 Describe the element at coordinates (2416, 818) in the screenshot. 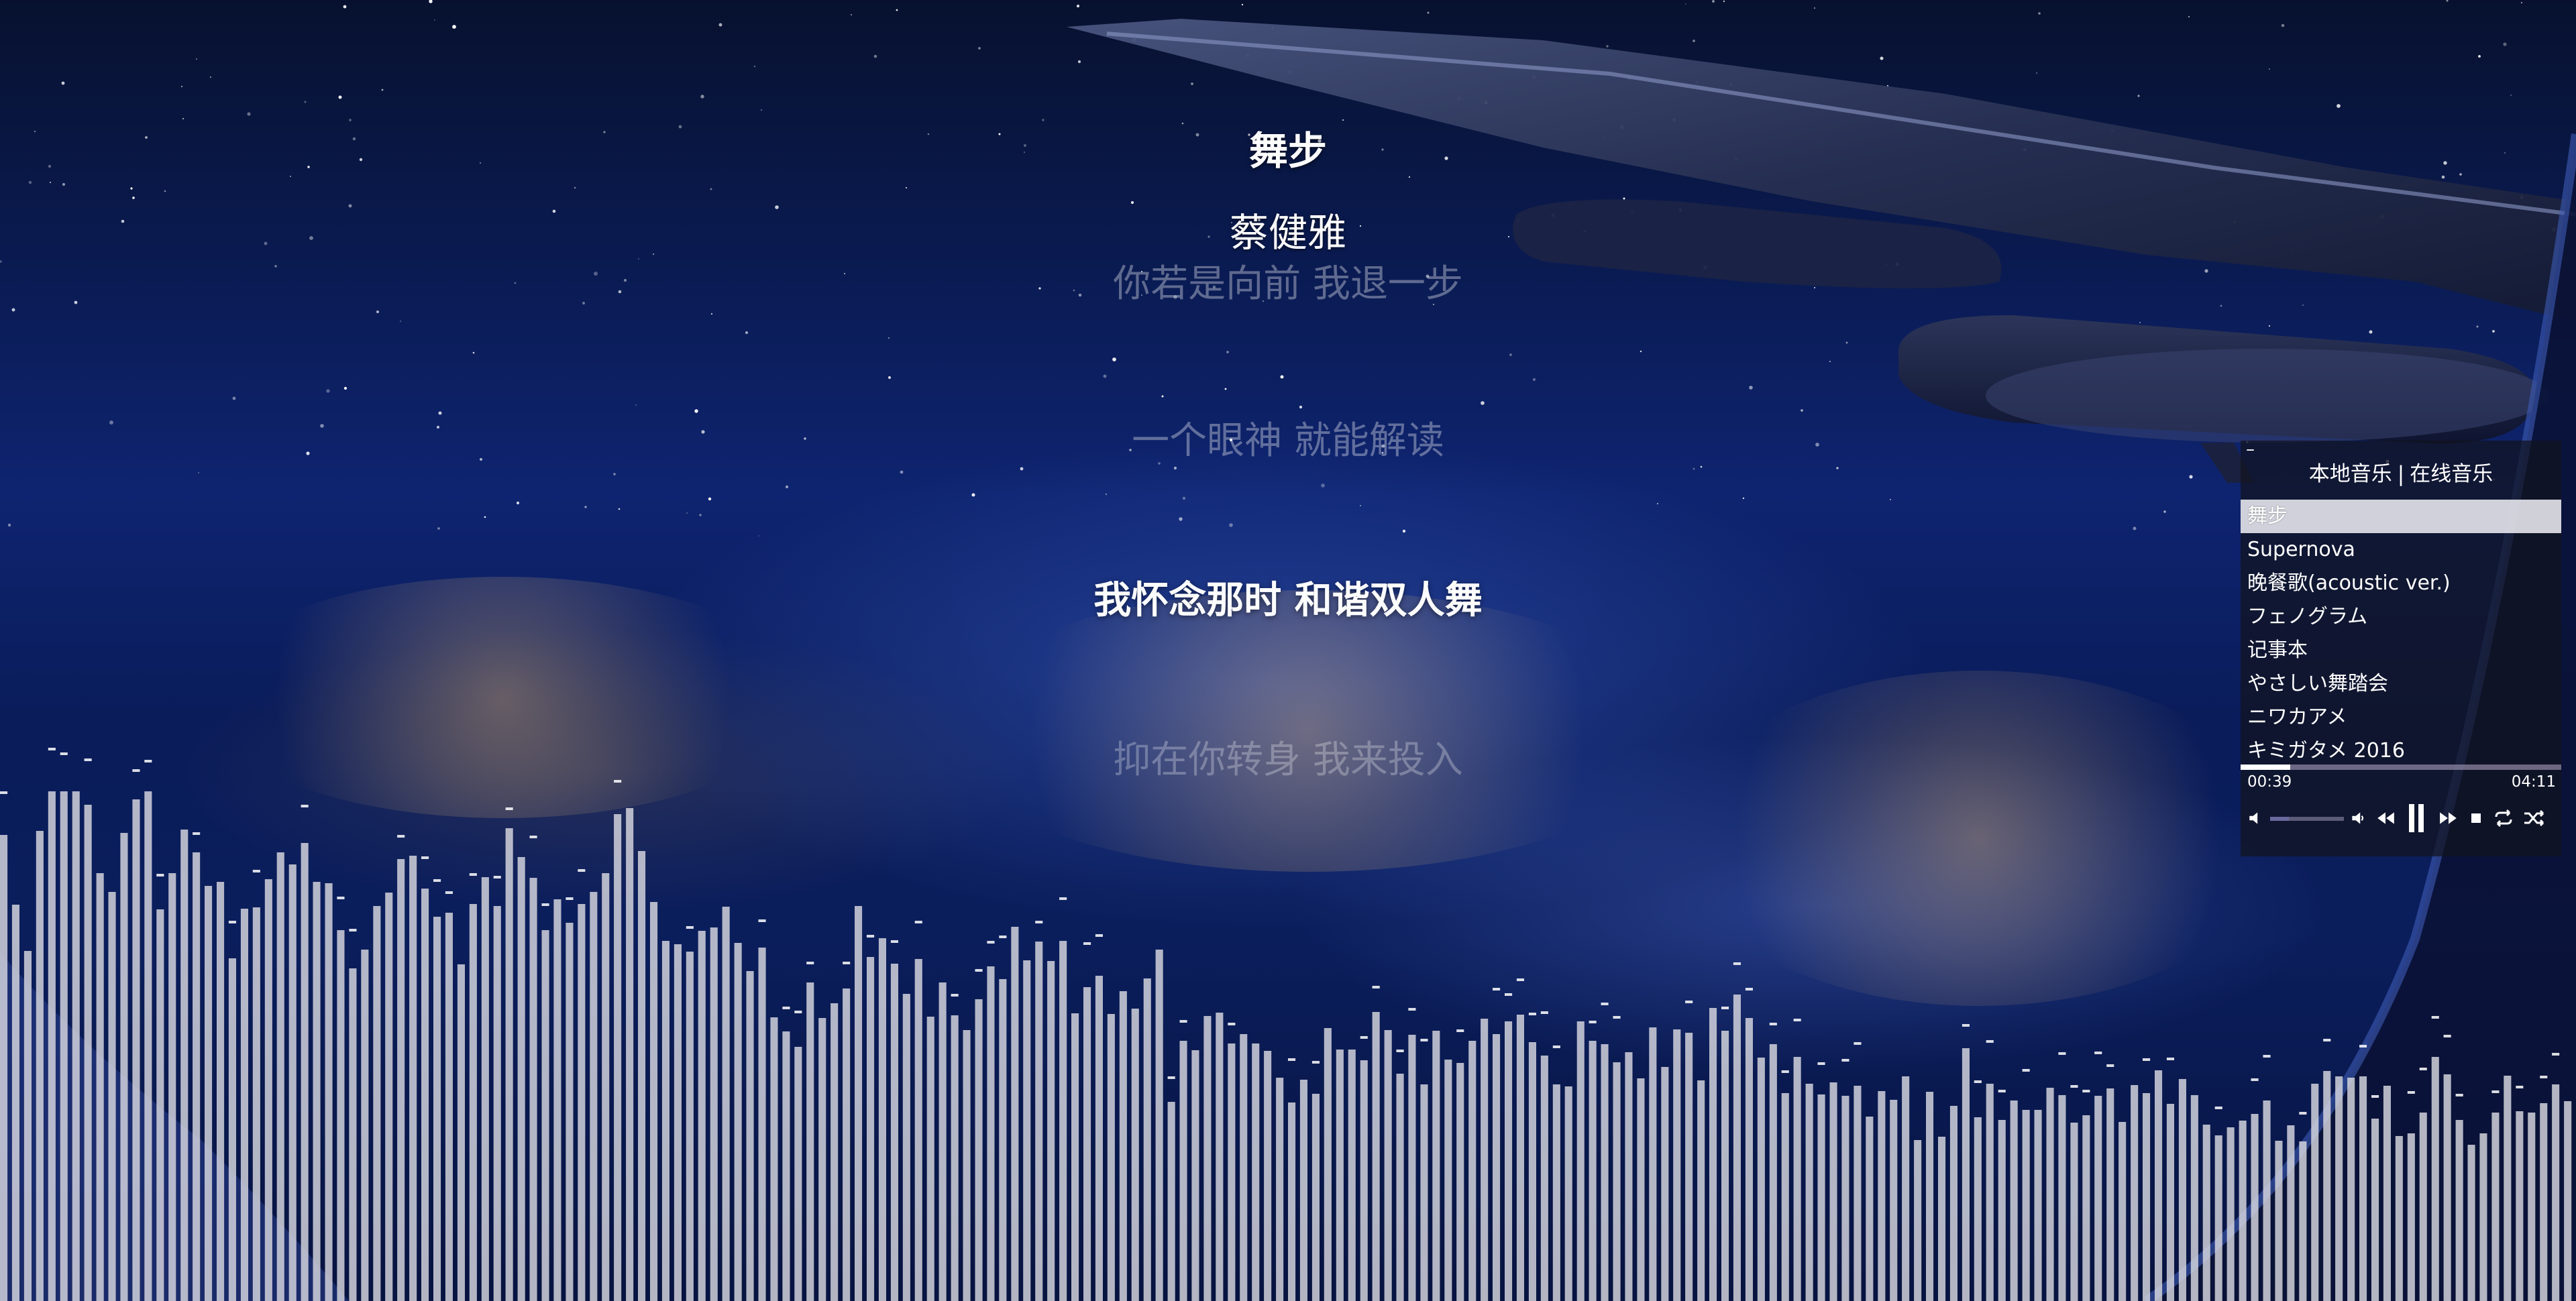

I see `pause-icon` at that location.